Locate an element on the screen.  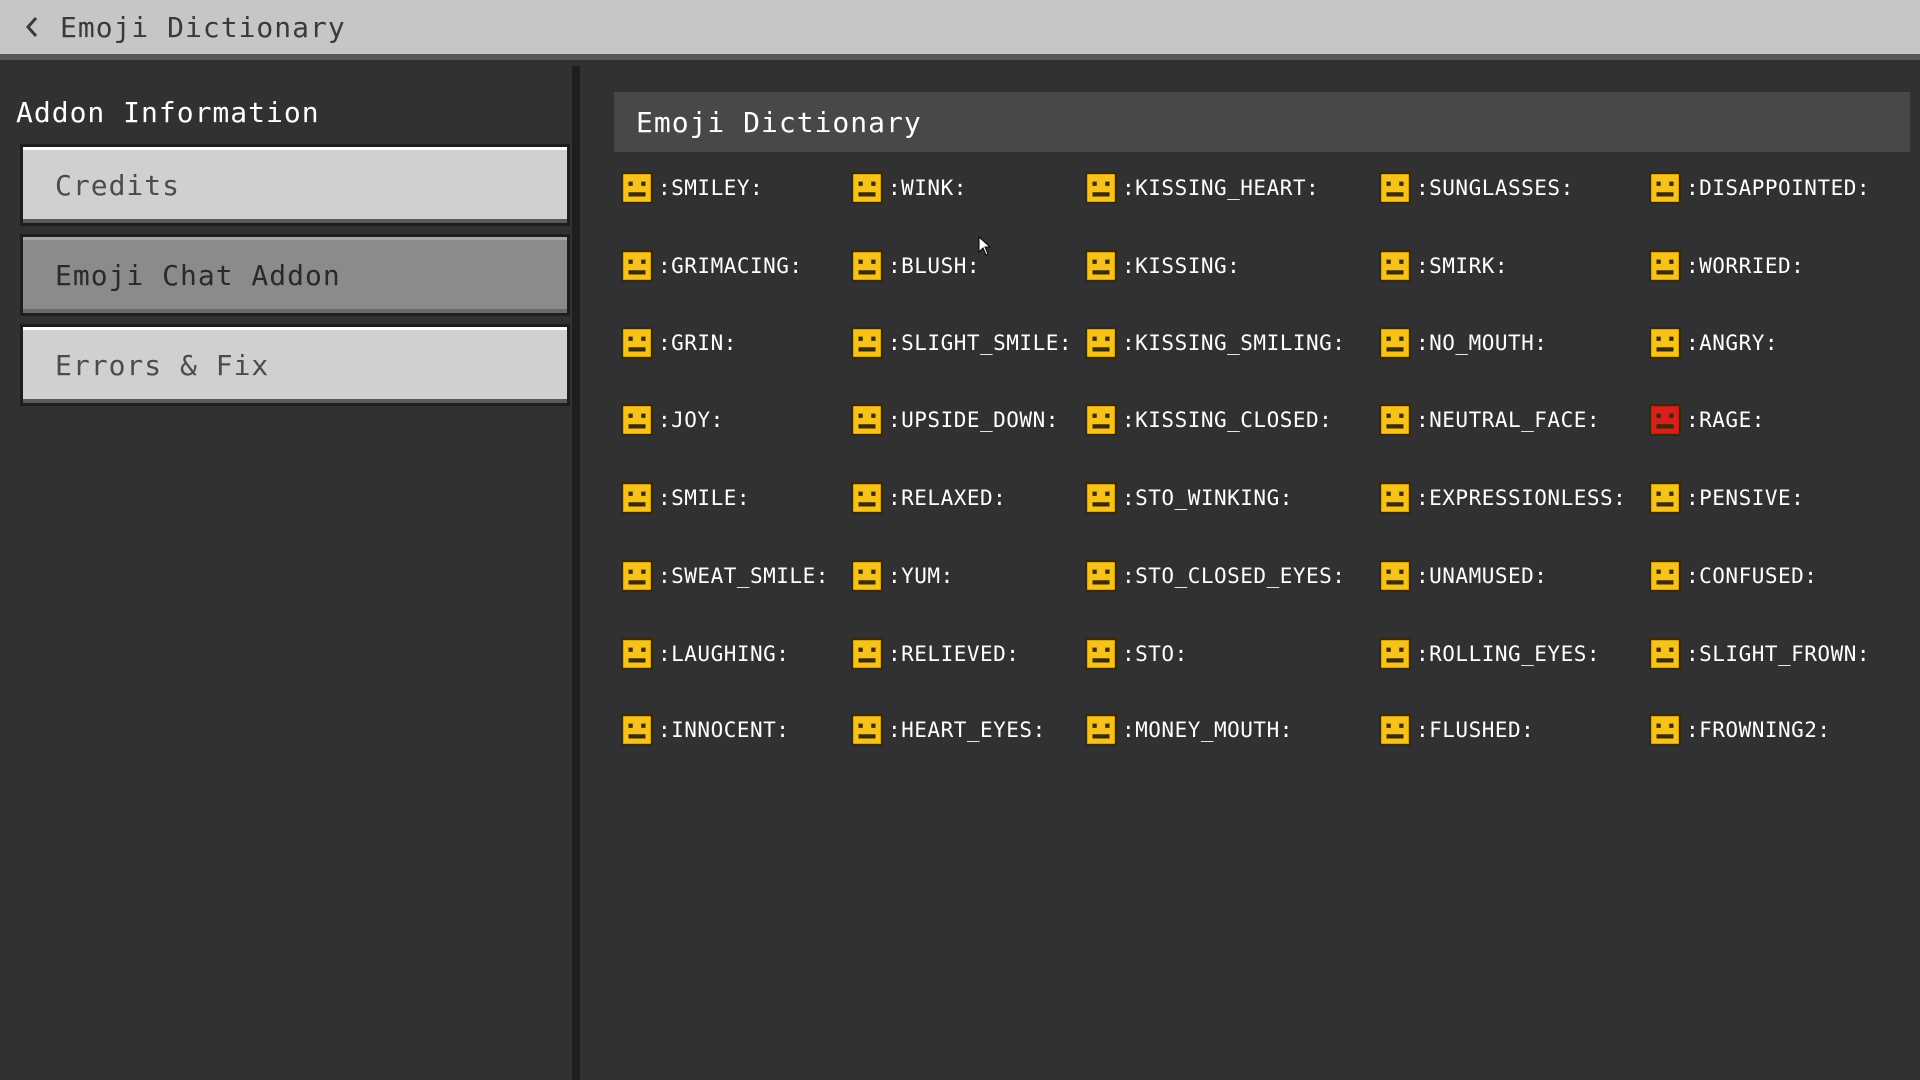
emoji-label: :KISSING: is located at coordinates (1181, 266).